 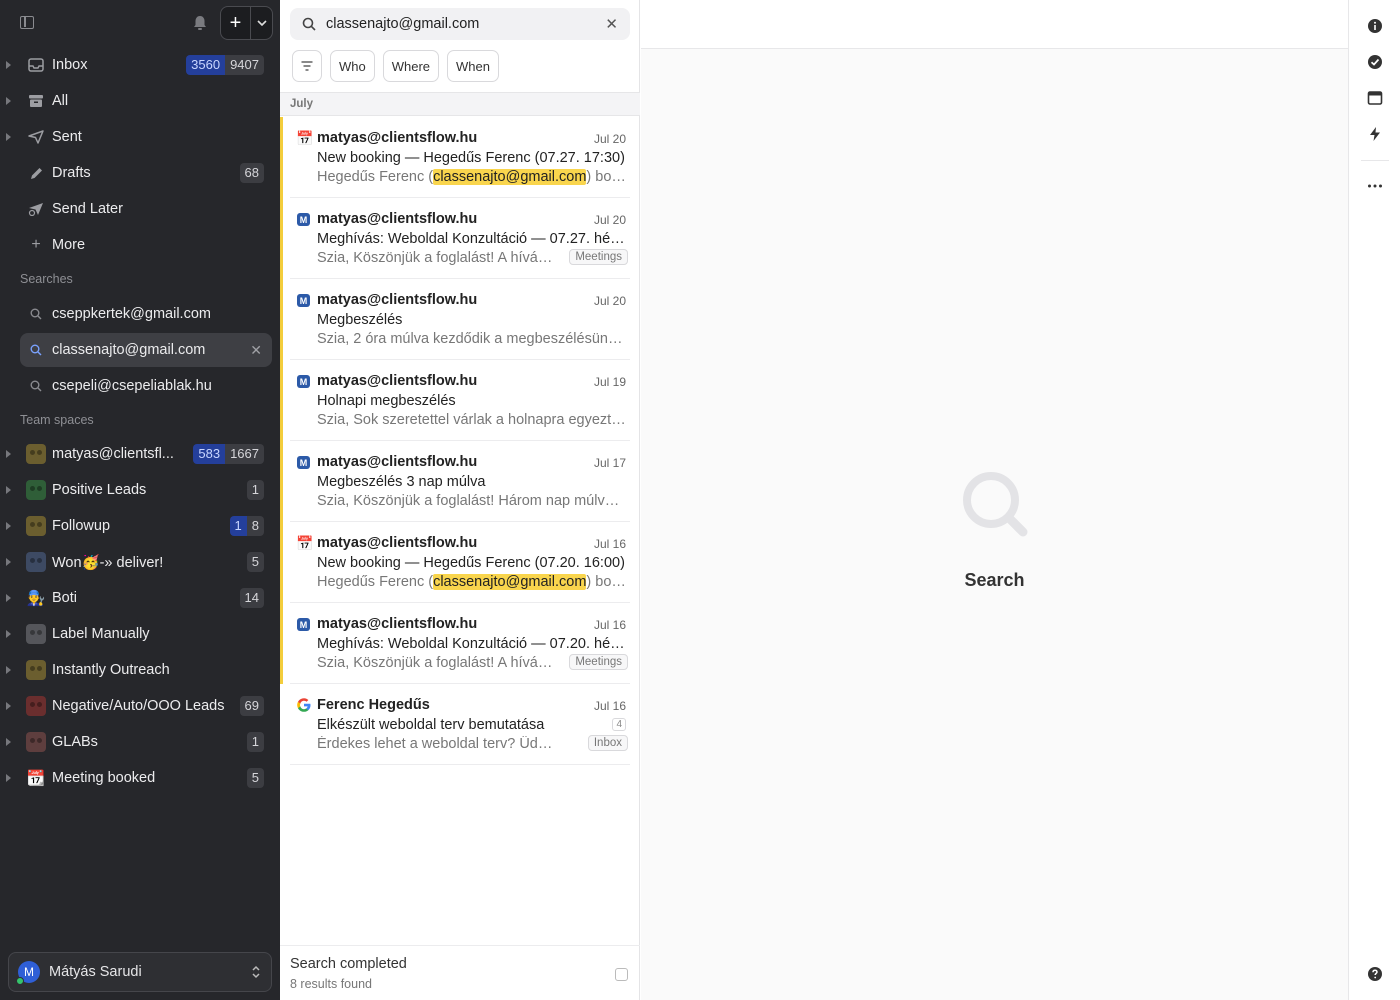 I want to click on calendar-icon, so click(x=1375, y=98).